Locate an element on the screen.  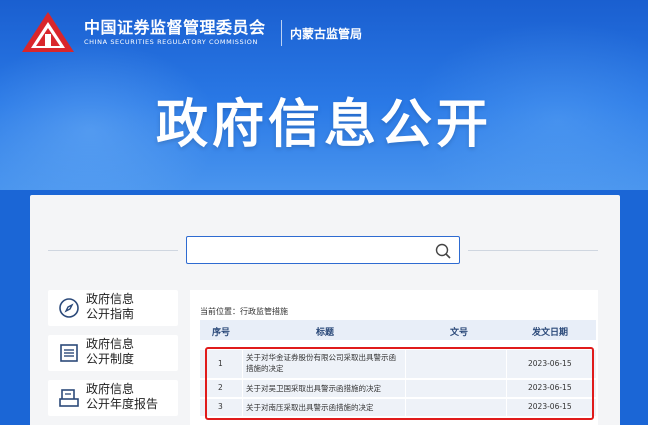
sidebar-item-label: 政府信息 公开指南 is located at coordinates (110, 306).